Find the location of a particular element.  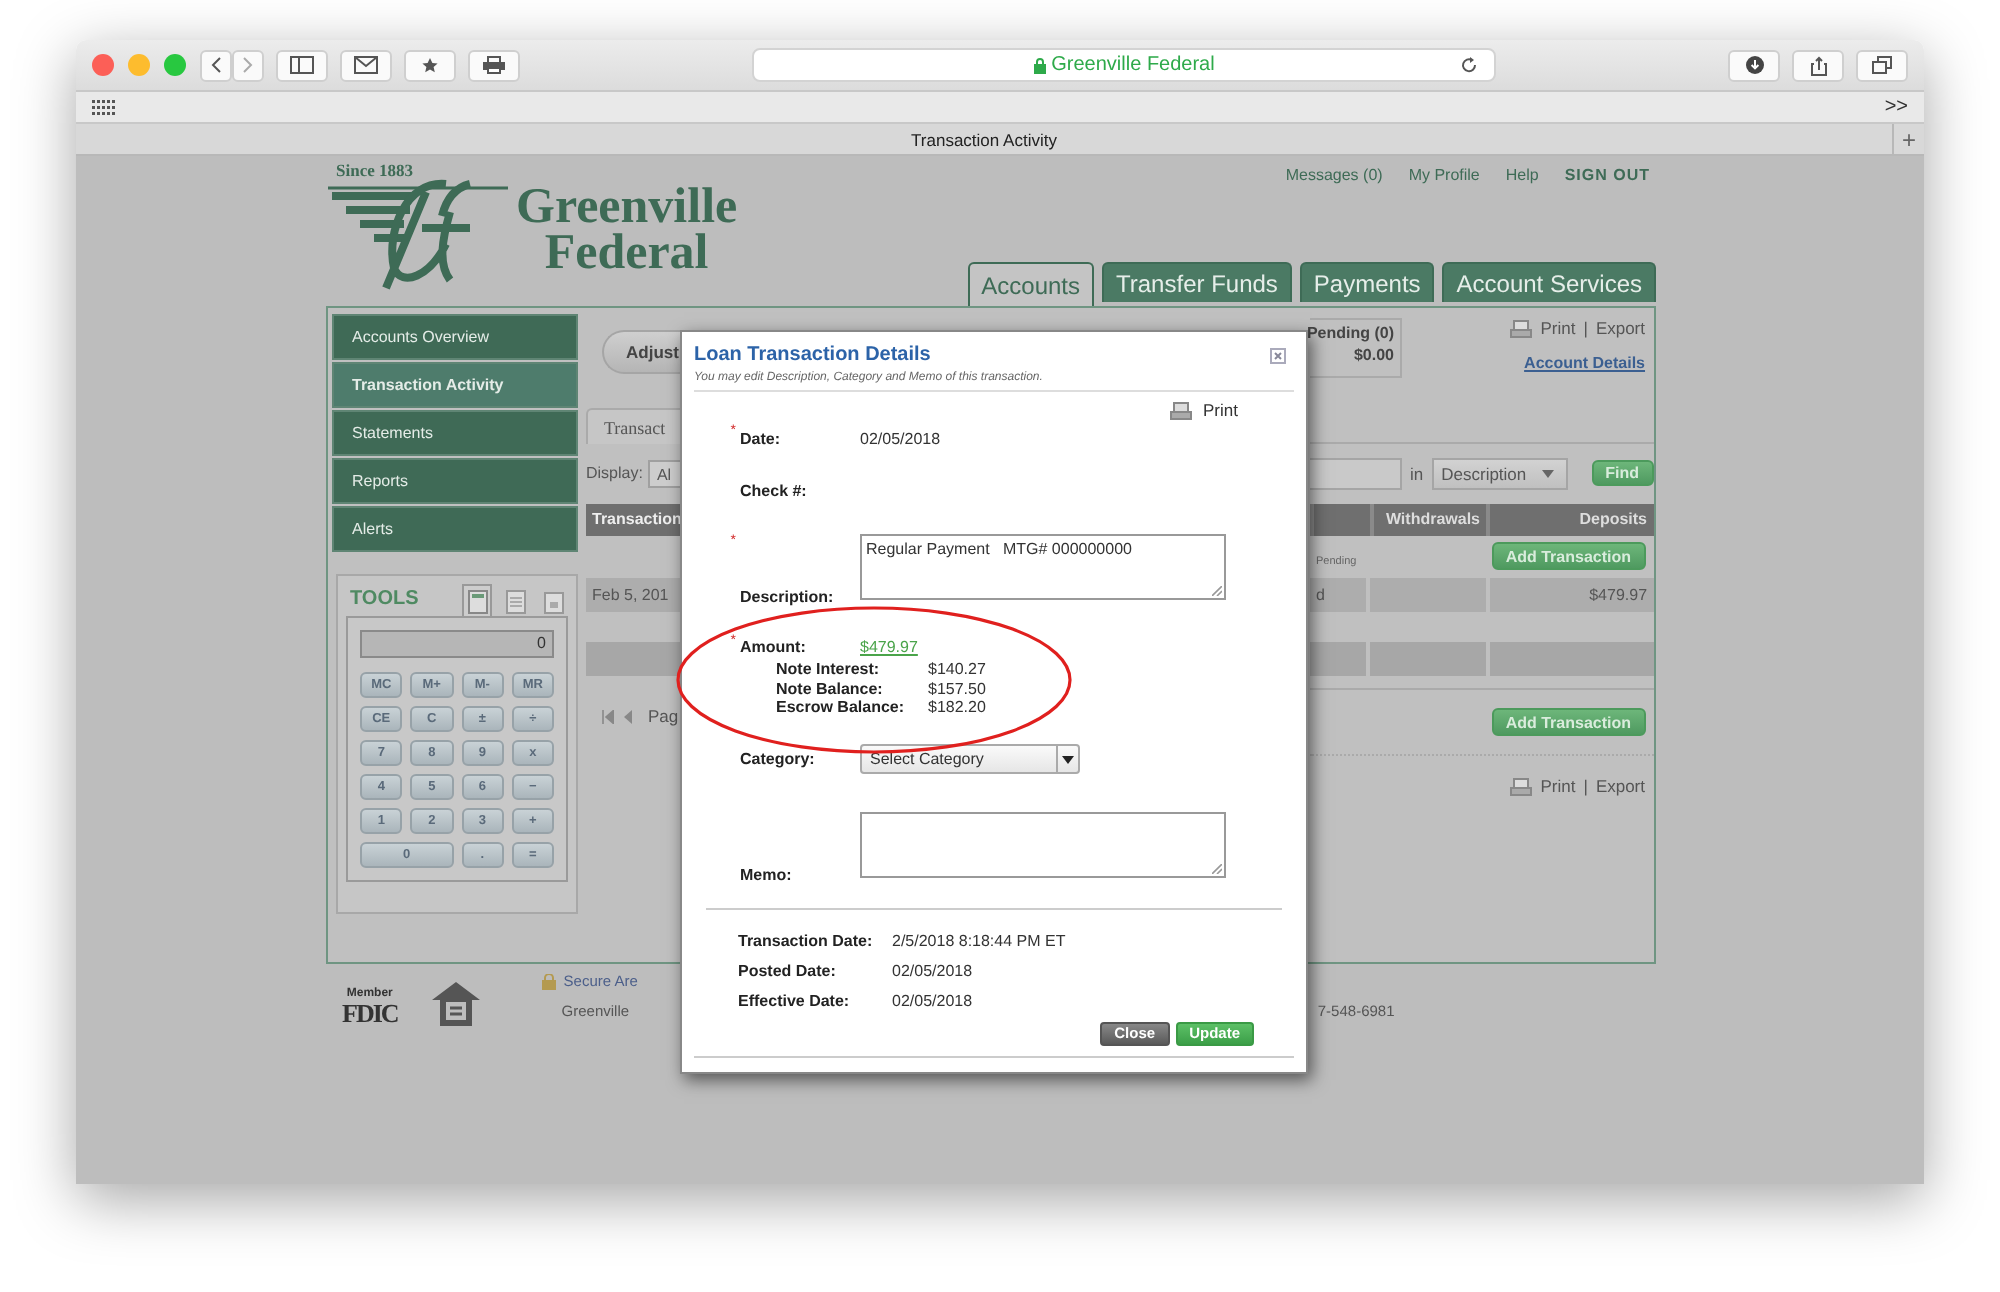

breakdown-label: Note Balance: is located at coordinates (830, 688).